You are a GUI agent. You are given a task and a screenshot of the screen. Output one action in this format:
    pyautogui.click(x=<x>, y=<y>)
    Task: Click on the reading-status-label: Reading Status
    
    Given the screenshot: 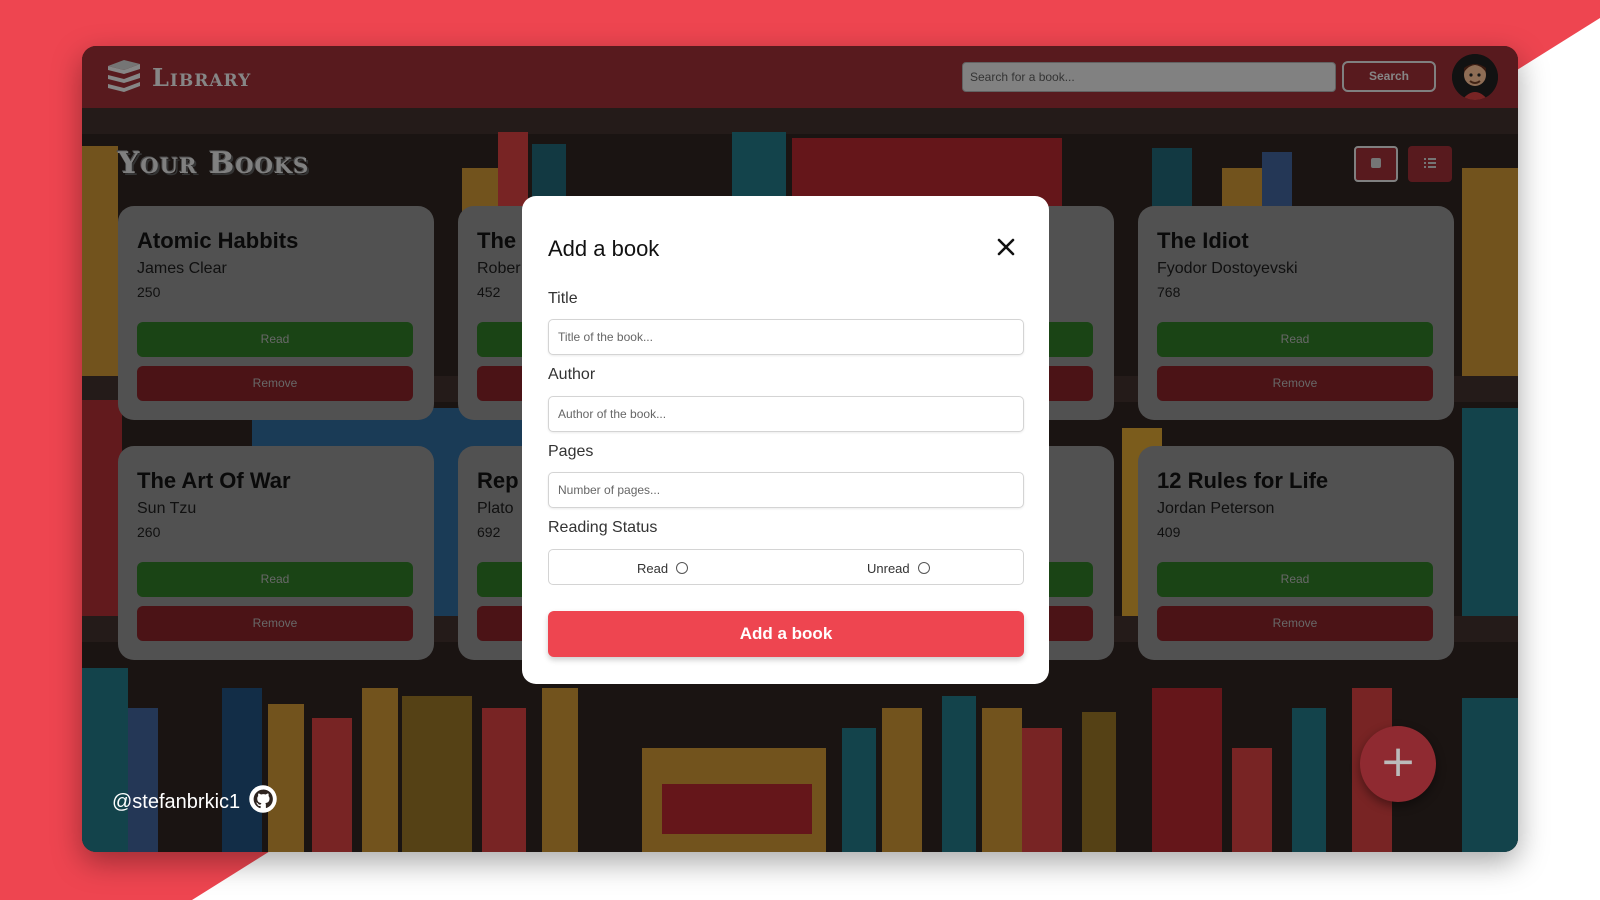 What is the action you would take?
    pyautogui.click(x=603, y=527)
    